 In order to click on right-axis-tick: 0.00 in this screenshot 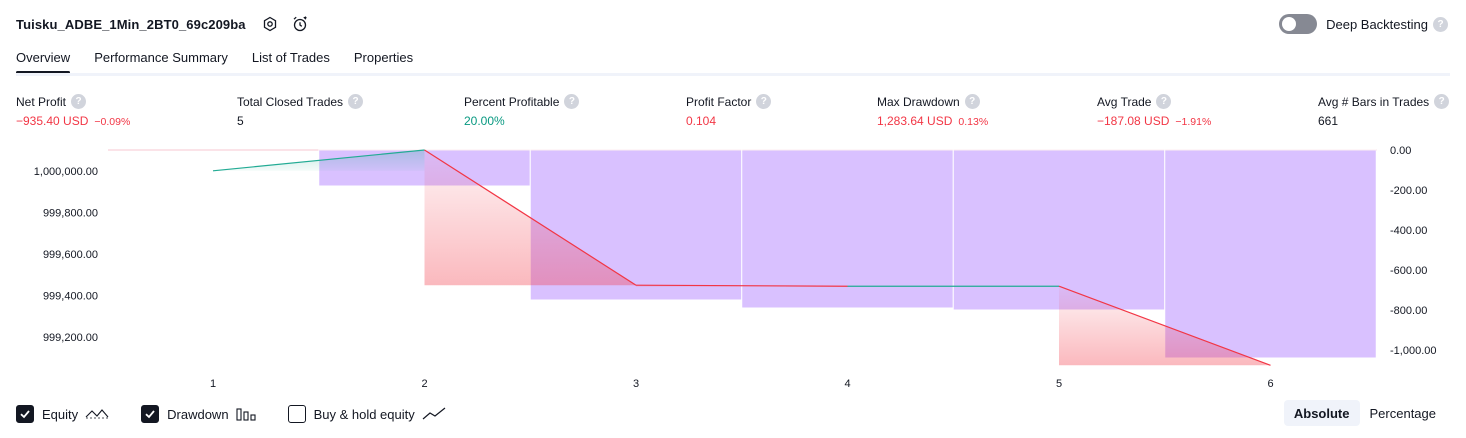, I will do `click(1400, 151)`.